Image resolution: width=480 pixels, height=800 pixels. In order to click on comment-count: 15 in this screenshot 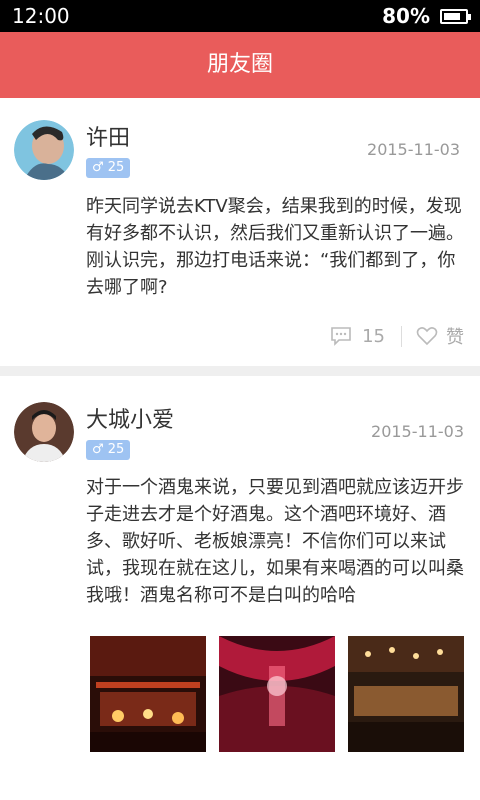, I will do `click(373, 336)`.